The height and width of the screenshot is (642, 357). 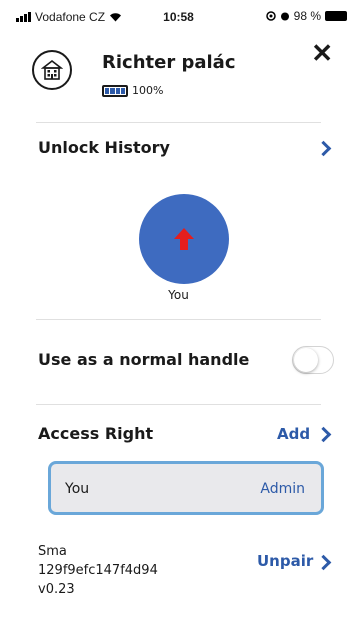 What do you see at coordinates (144, 359) in the screenshot?
I see `normal-handle-label: Use as a normal handle` at bounding box center [144, 359].